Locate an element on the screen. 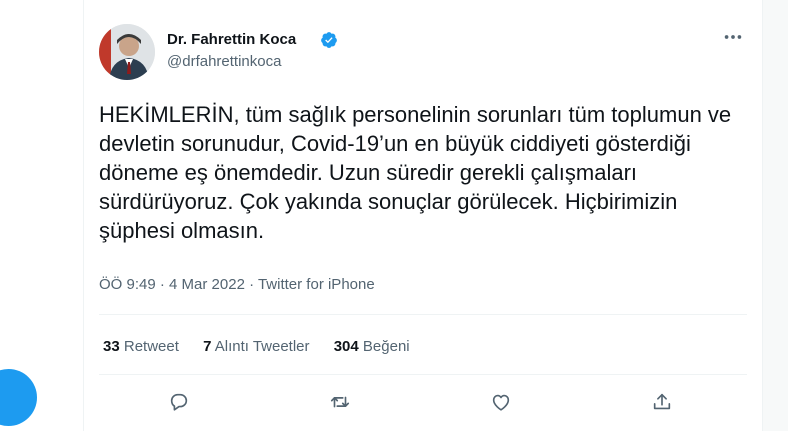  share-icon is located at coordinates (662, 401).